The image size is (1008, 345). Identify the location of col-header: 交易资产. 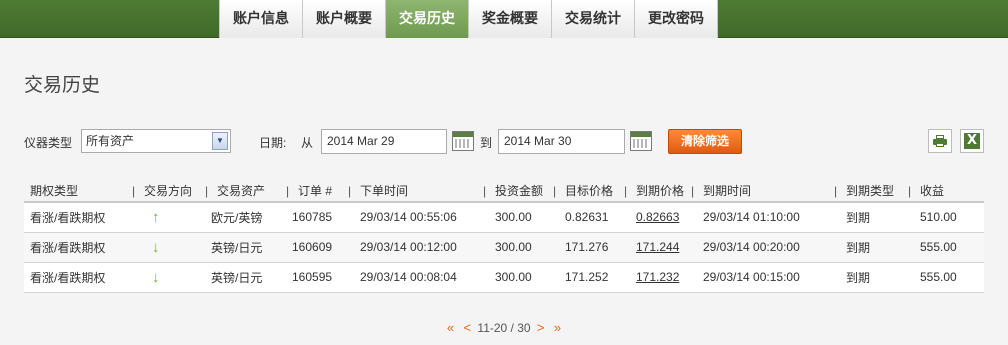
(245, 191).